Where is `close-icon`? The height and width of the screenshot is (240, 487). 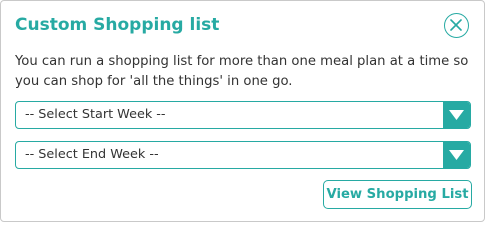 close-icon is located at coordinates (456, 25).